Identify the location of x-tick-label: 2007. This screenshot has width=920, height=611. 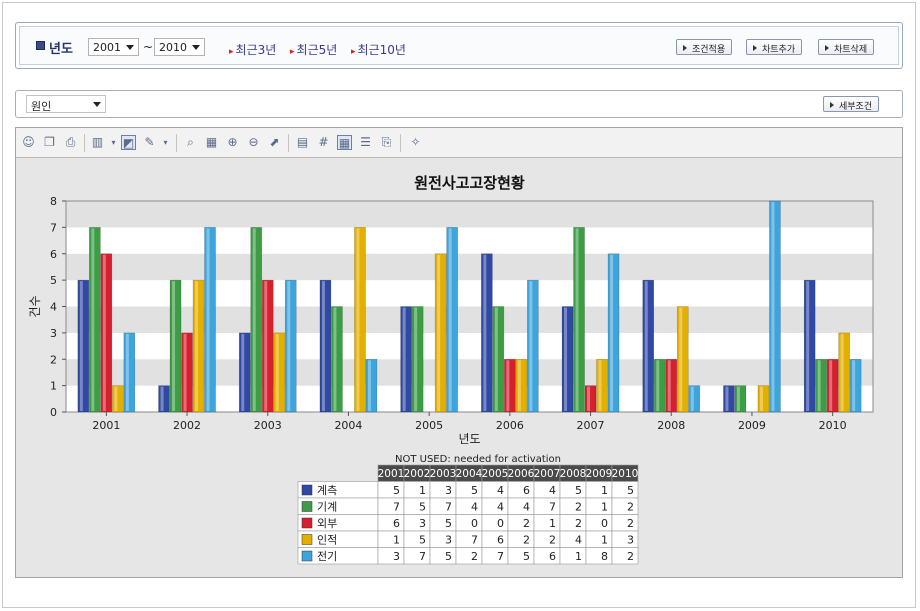
(591, 425).